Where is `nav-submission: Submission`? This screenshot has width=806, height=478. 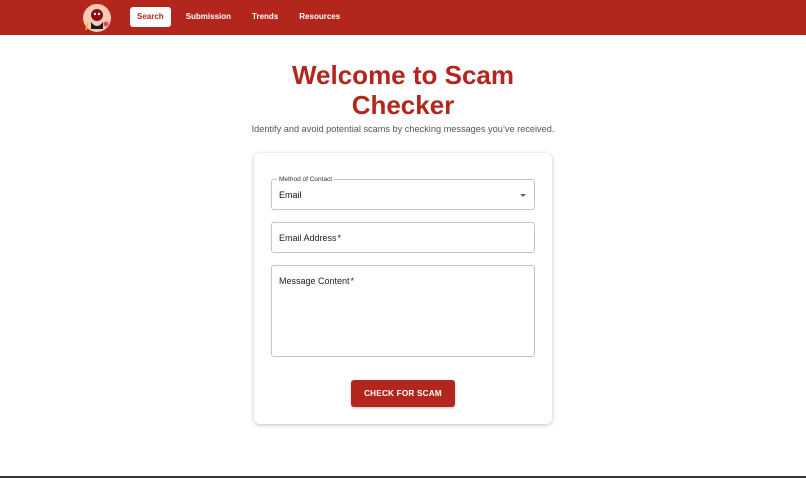 nav-submission: Submission is located at coordinates (208, 17).